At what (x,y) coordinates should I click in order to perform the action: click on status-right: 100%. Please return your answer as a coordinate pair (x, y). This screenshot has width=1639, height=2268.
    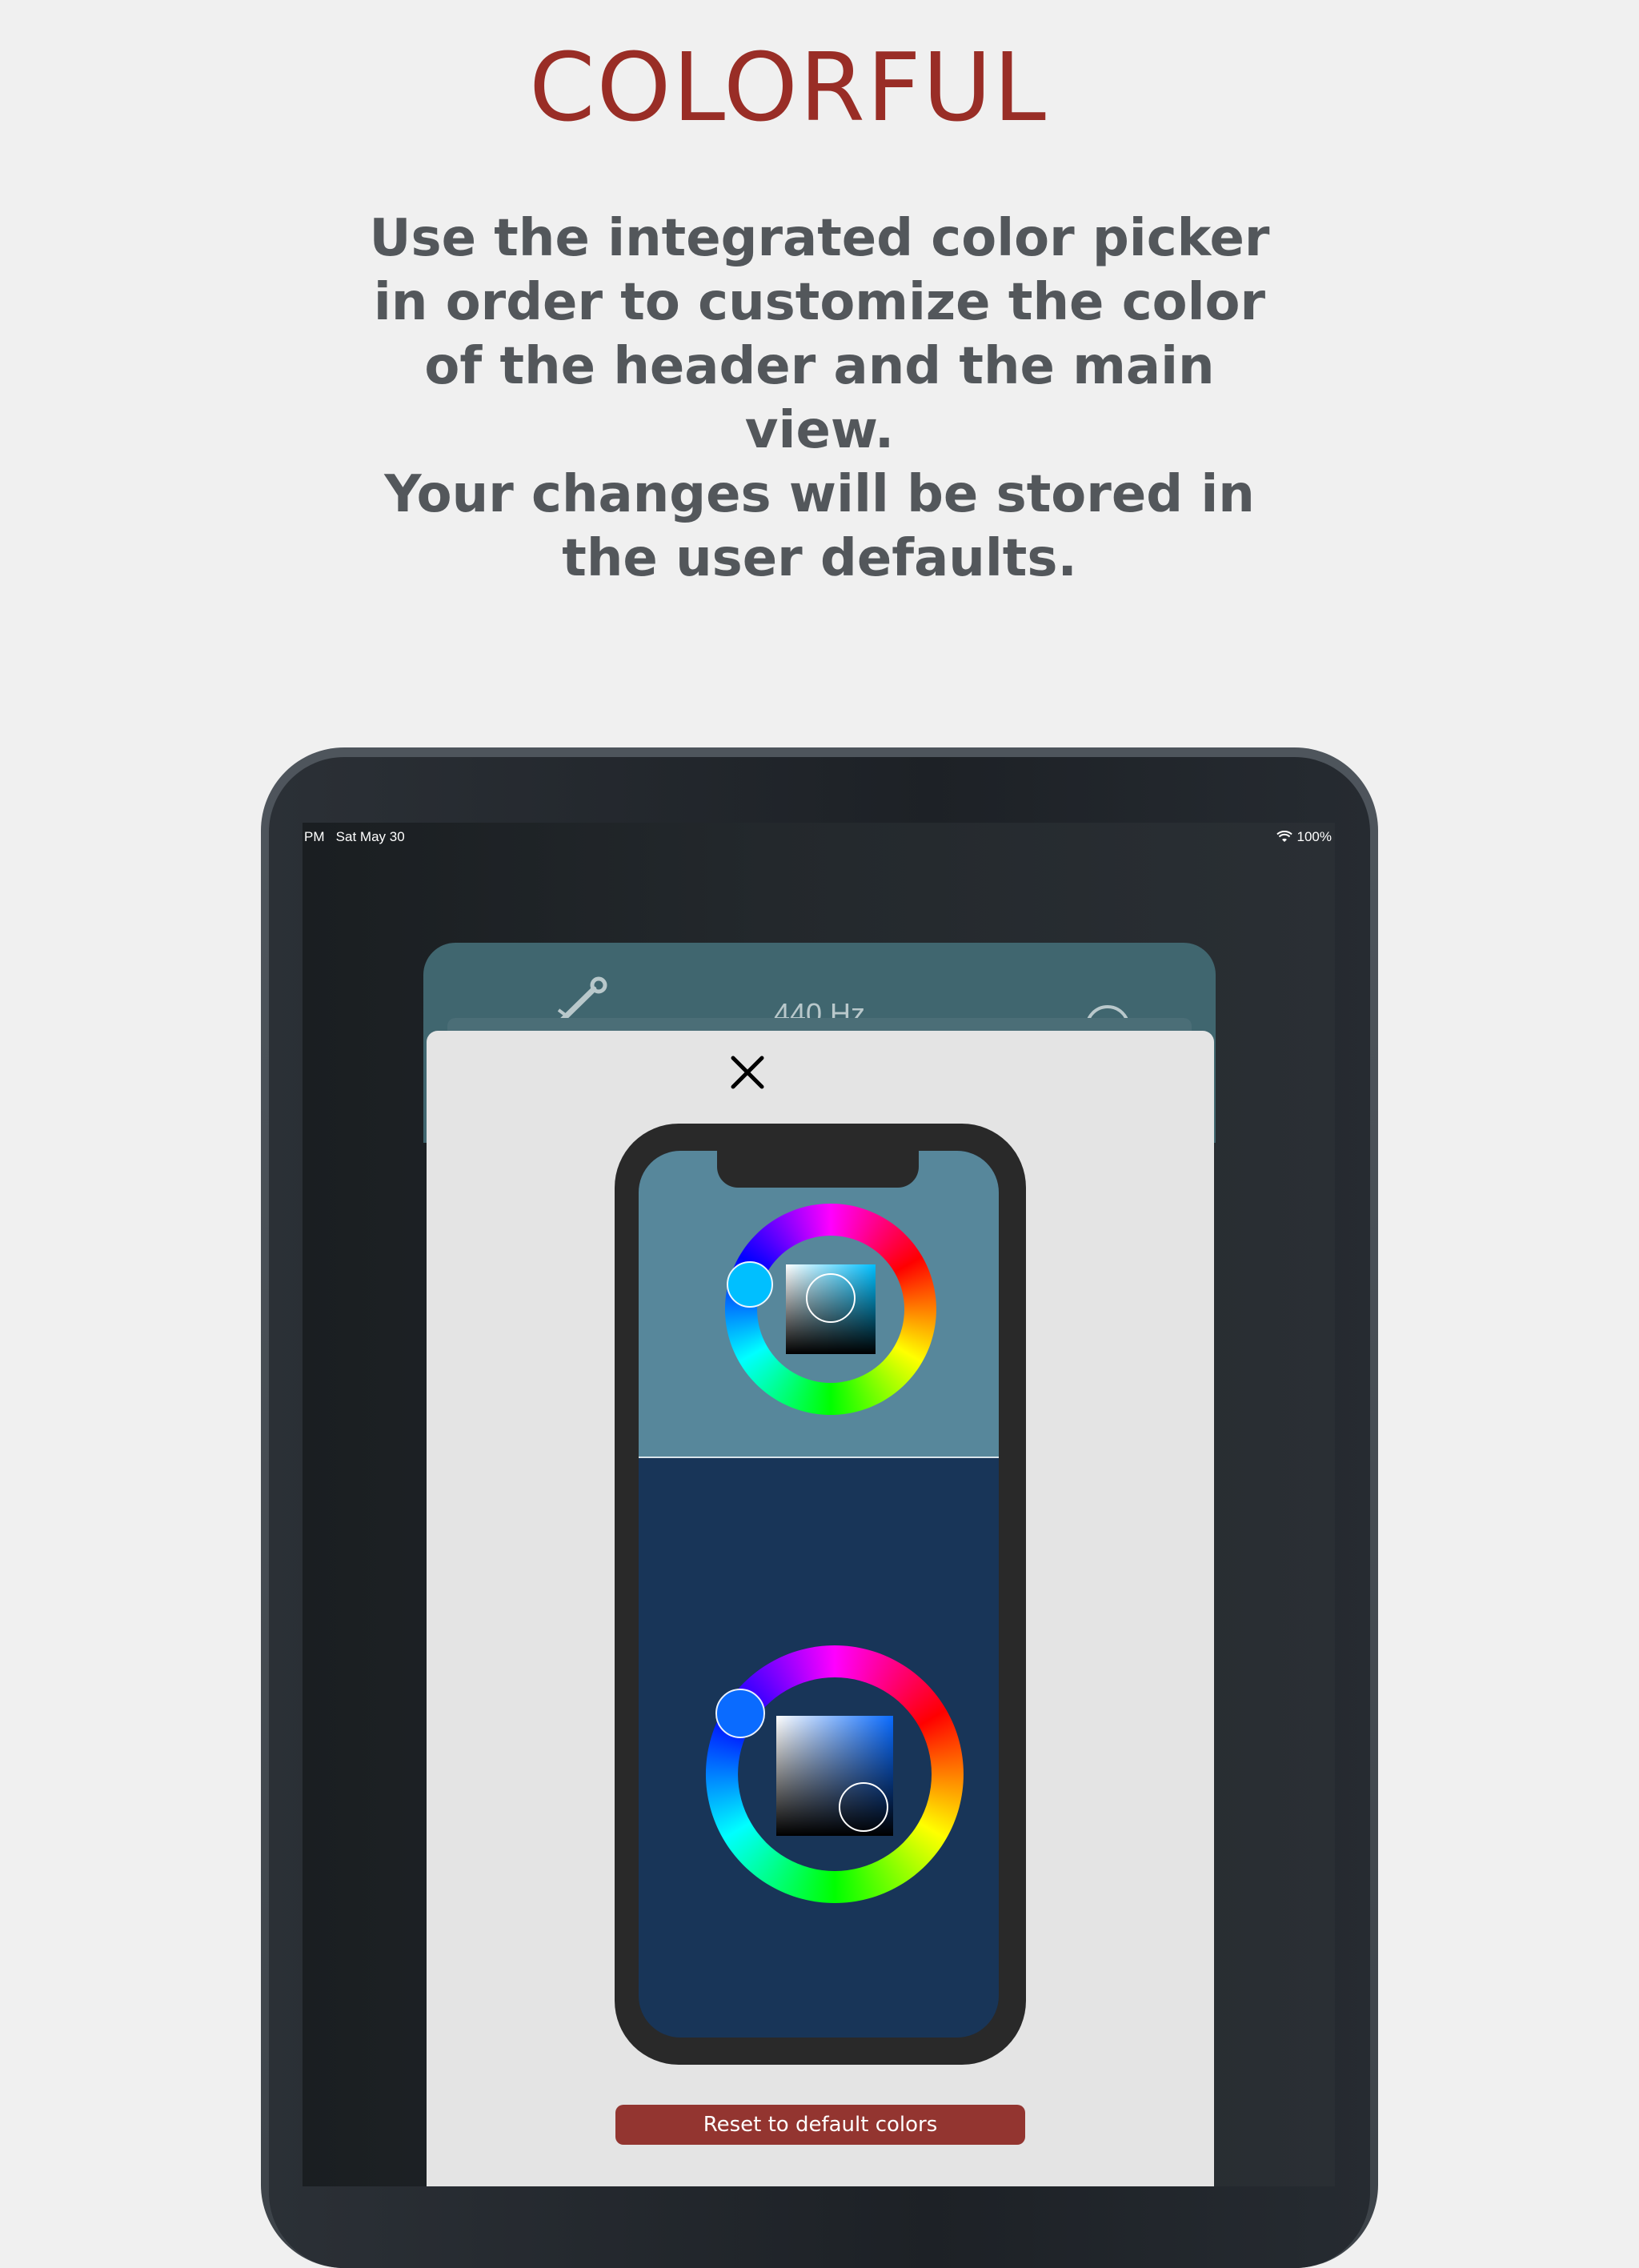
    Looking at the image, I should click on (1304, 837).